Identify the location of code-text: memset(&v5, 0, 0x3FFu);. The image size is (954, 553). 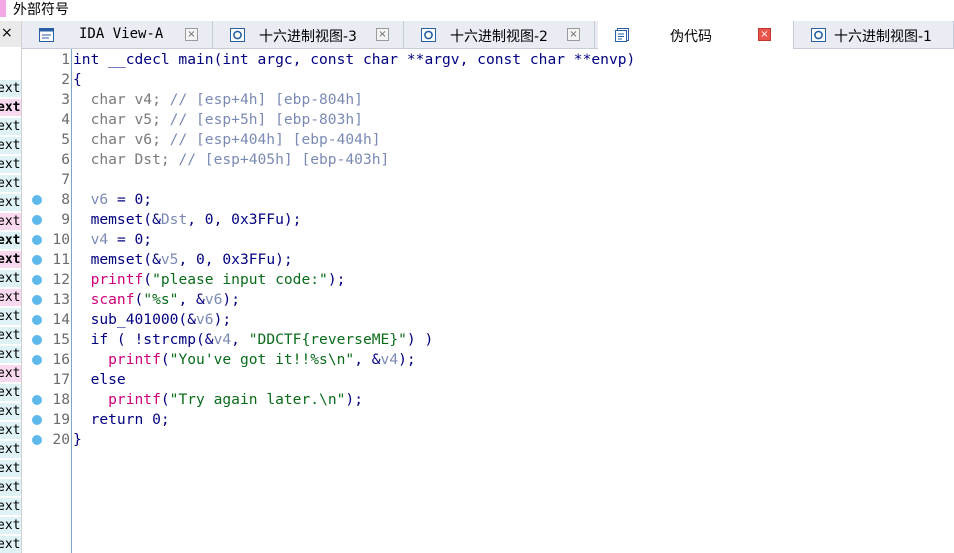
(183, 260).